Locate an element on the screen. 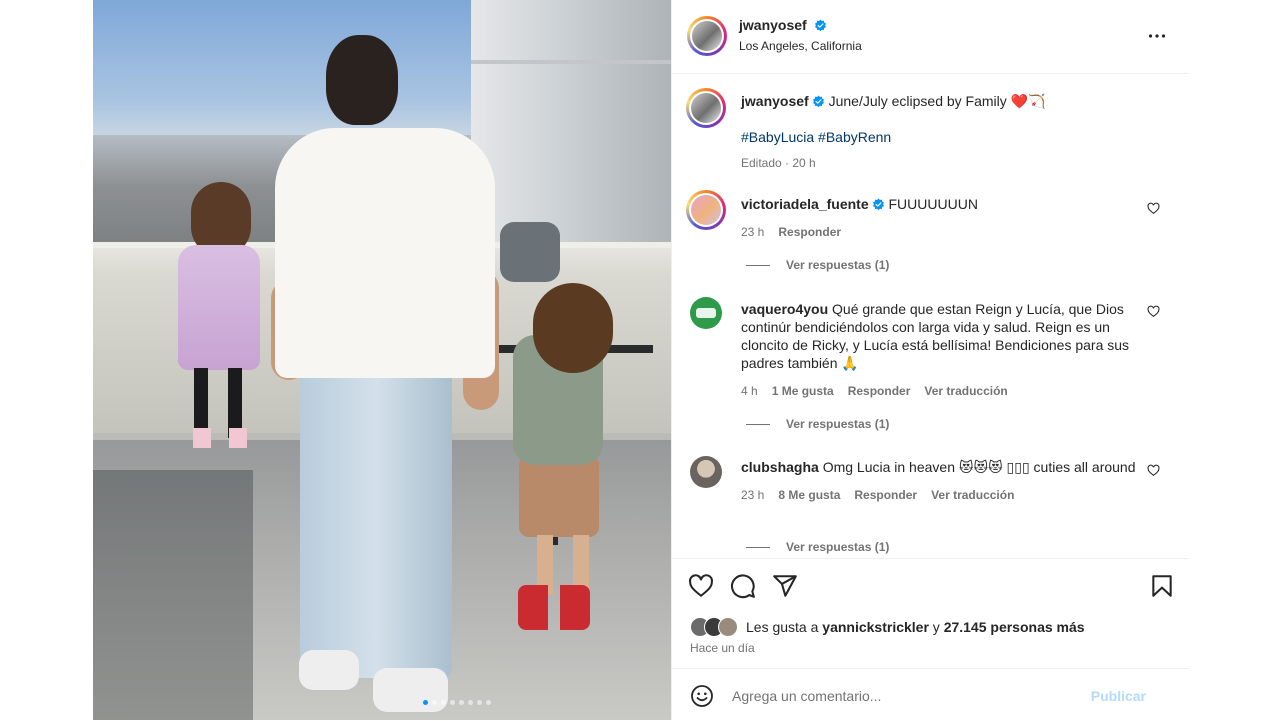 This screenshot has width=1280, height=721. caption-hashtags: #BabyLucia #BabyRenn is located at coordinates (938, 137).